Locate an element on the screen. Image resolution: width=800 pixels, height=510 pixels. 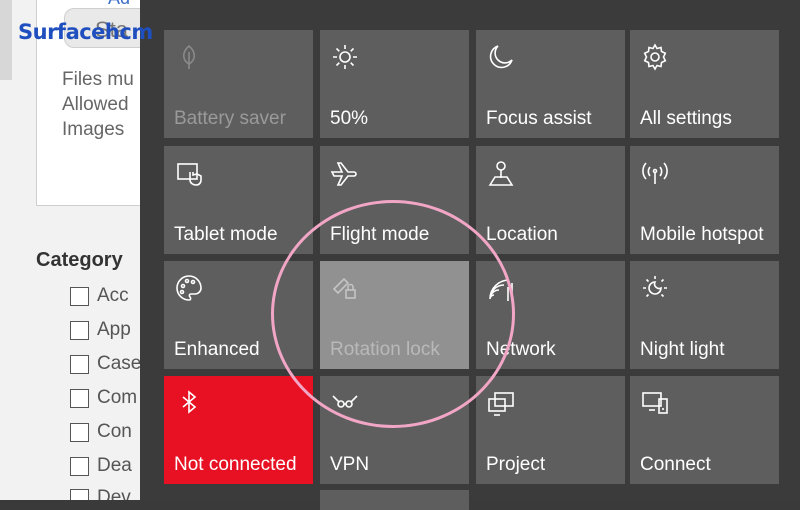
category-heading: Category is located at coordinates (79, 260).